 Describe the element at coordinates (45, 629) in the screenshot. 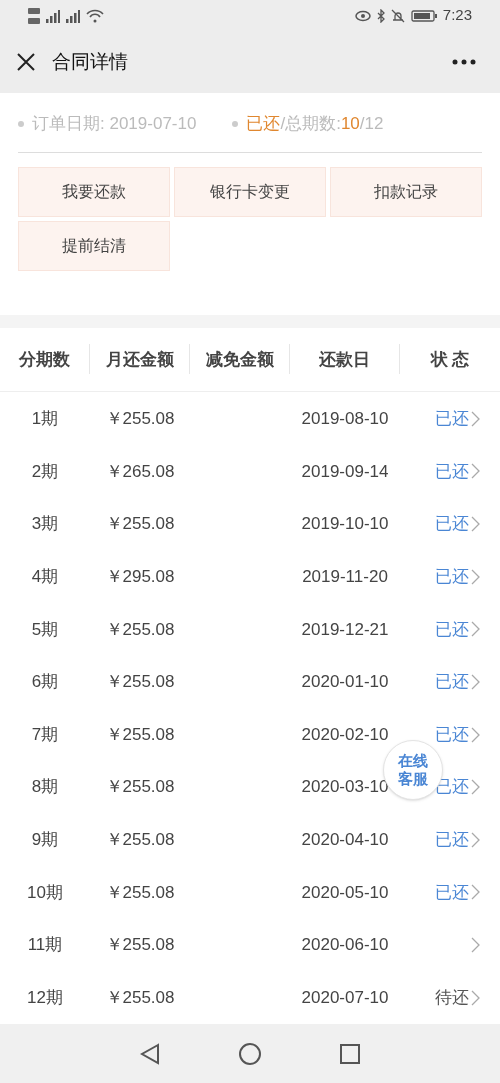

I see `period-cell-text: 5期` at that location.